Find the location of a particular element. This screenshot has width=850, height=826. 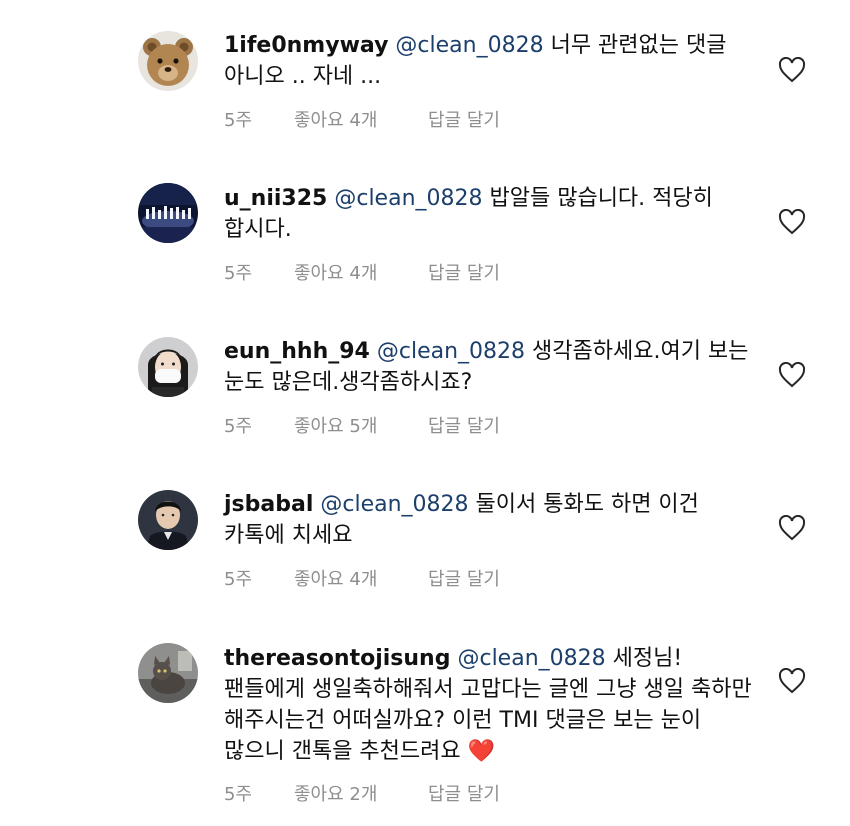

teddy-bear-avatar-icon is located at coordinates (168, 61).